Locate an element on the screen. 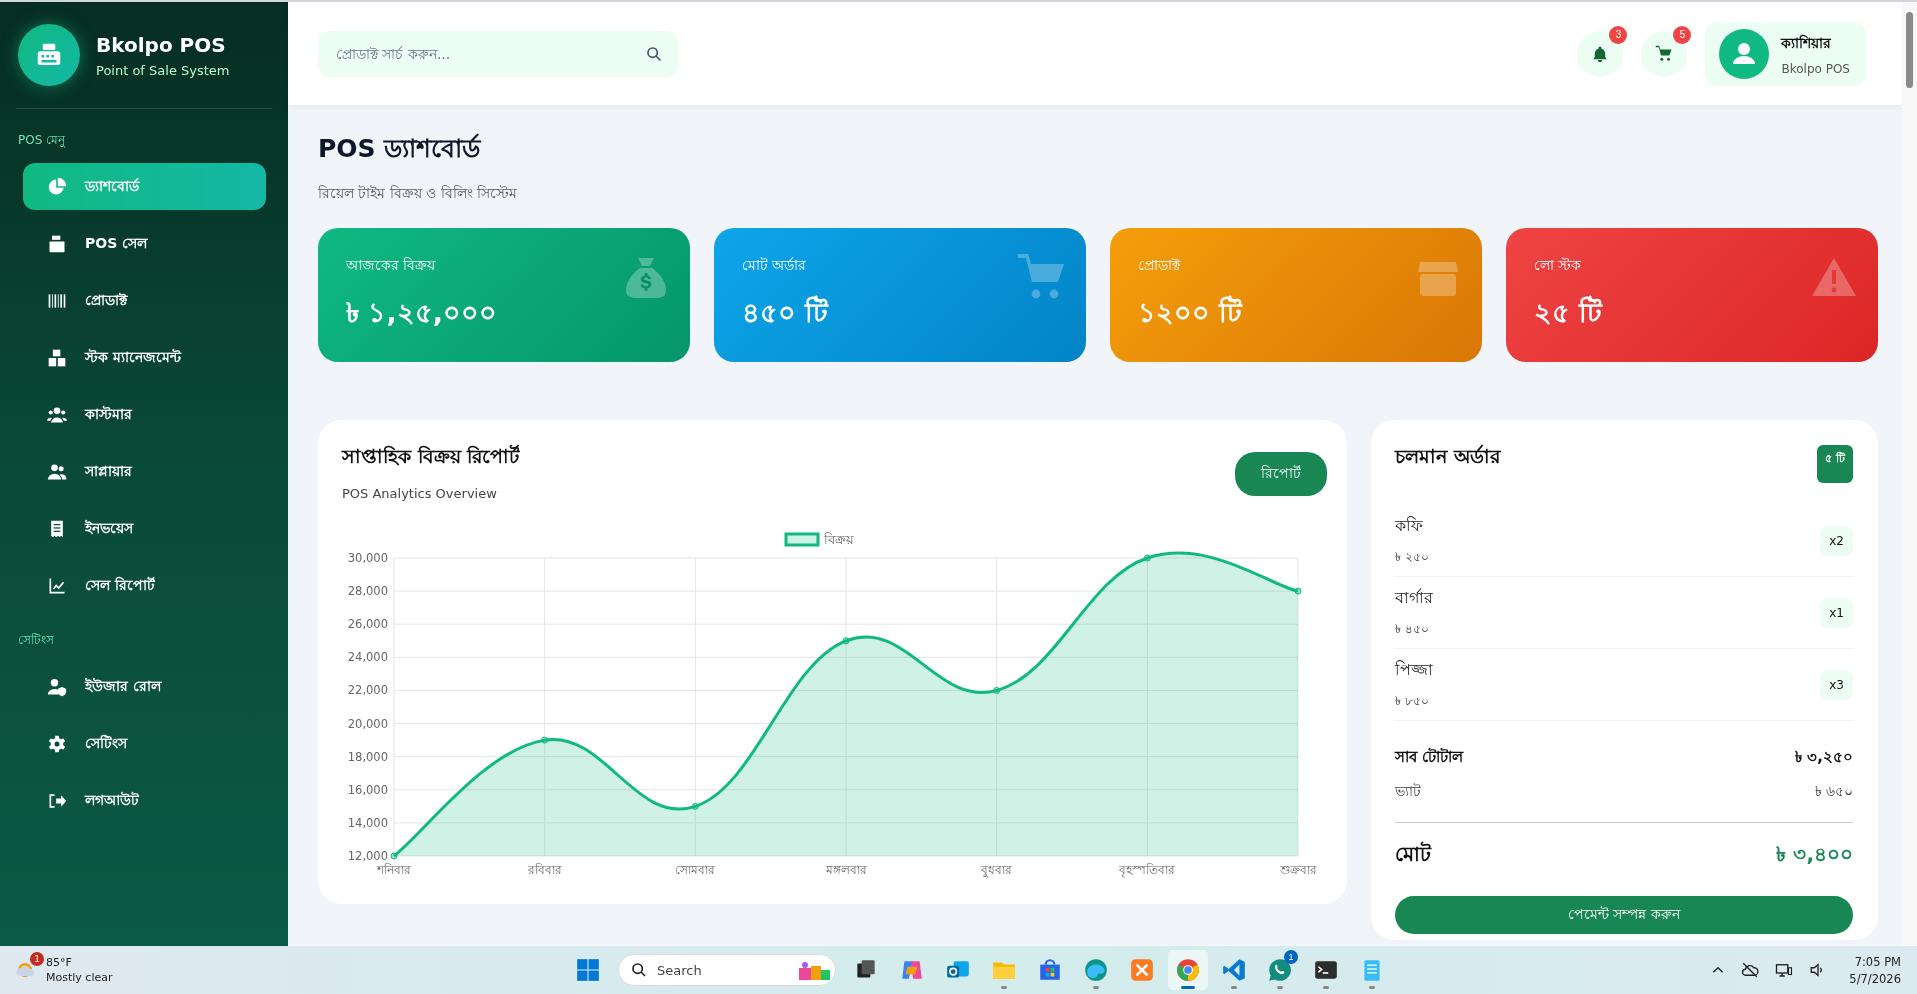 The image size is (1917, 994). sidebar-item: ইনভয়েস is located at coordinates (144, 528).